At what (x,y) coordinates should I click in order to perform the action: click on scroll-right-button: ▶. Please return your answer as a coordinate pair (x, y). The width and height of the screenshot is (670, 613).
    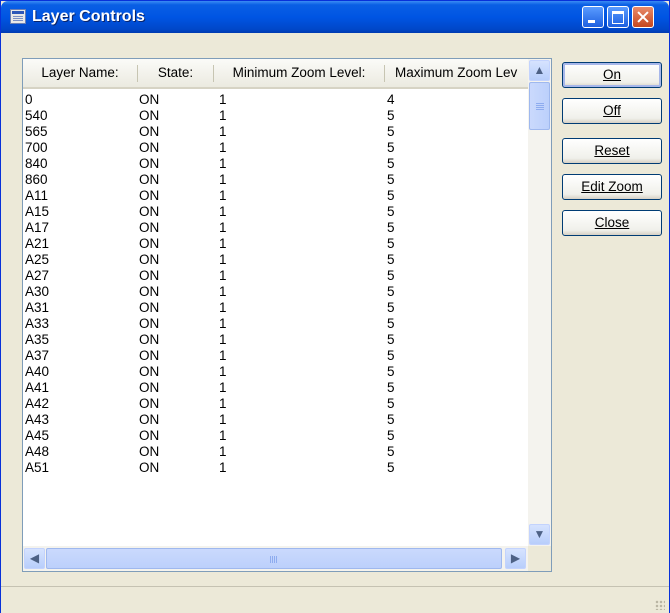
    Looking at the image, I should click on (515, 558).